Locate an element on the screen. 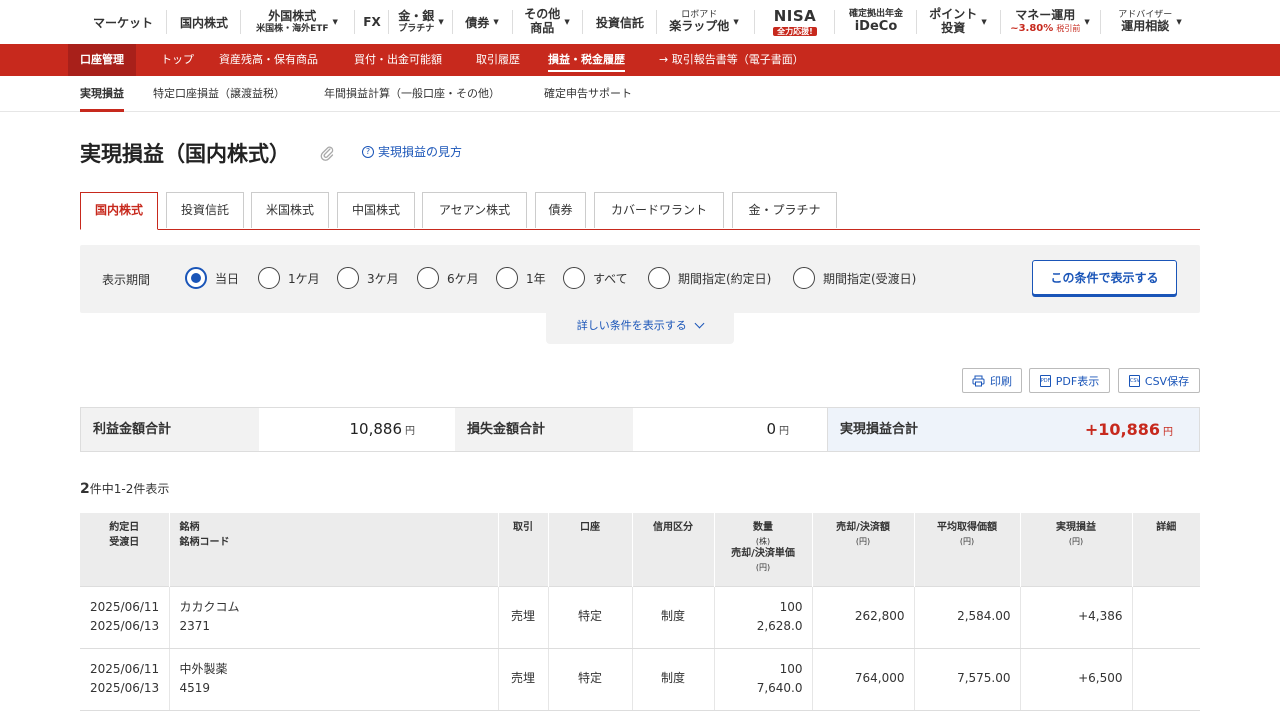 This screenshot has width=1280, height=720. tab-china-stock: 中国株式 is located at coordinates (376, 210).